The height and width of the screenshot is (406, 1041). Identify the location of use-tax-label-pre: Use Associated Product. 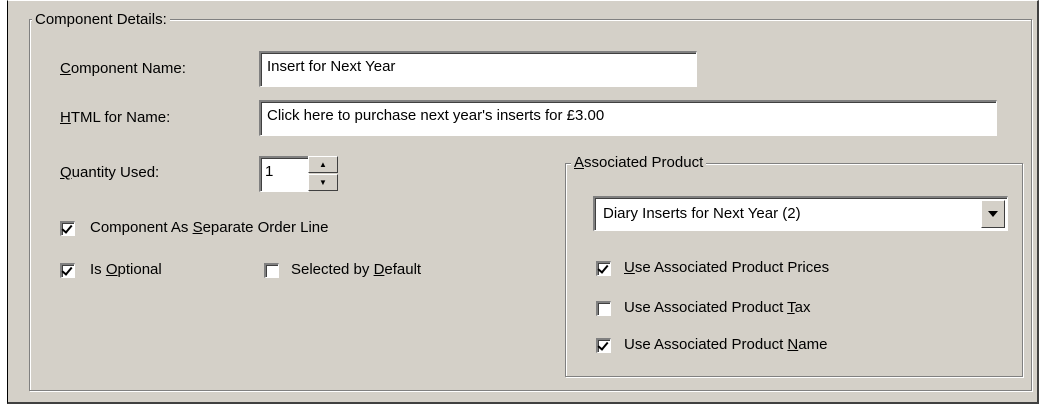
(706, 307).